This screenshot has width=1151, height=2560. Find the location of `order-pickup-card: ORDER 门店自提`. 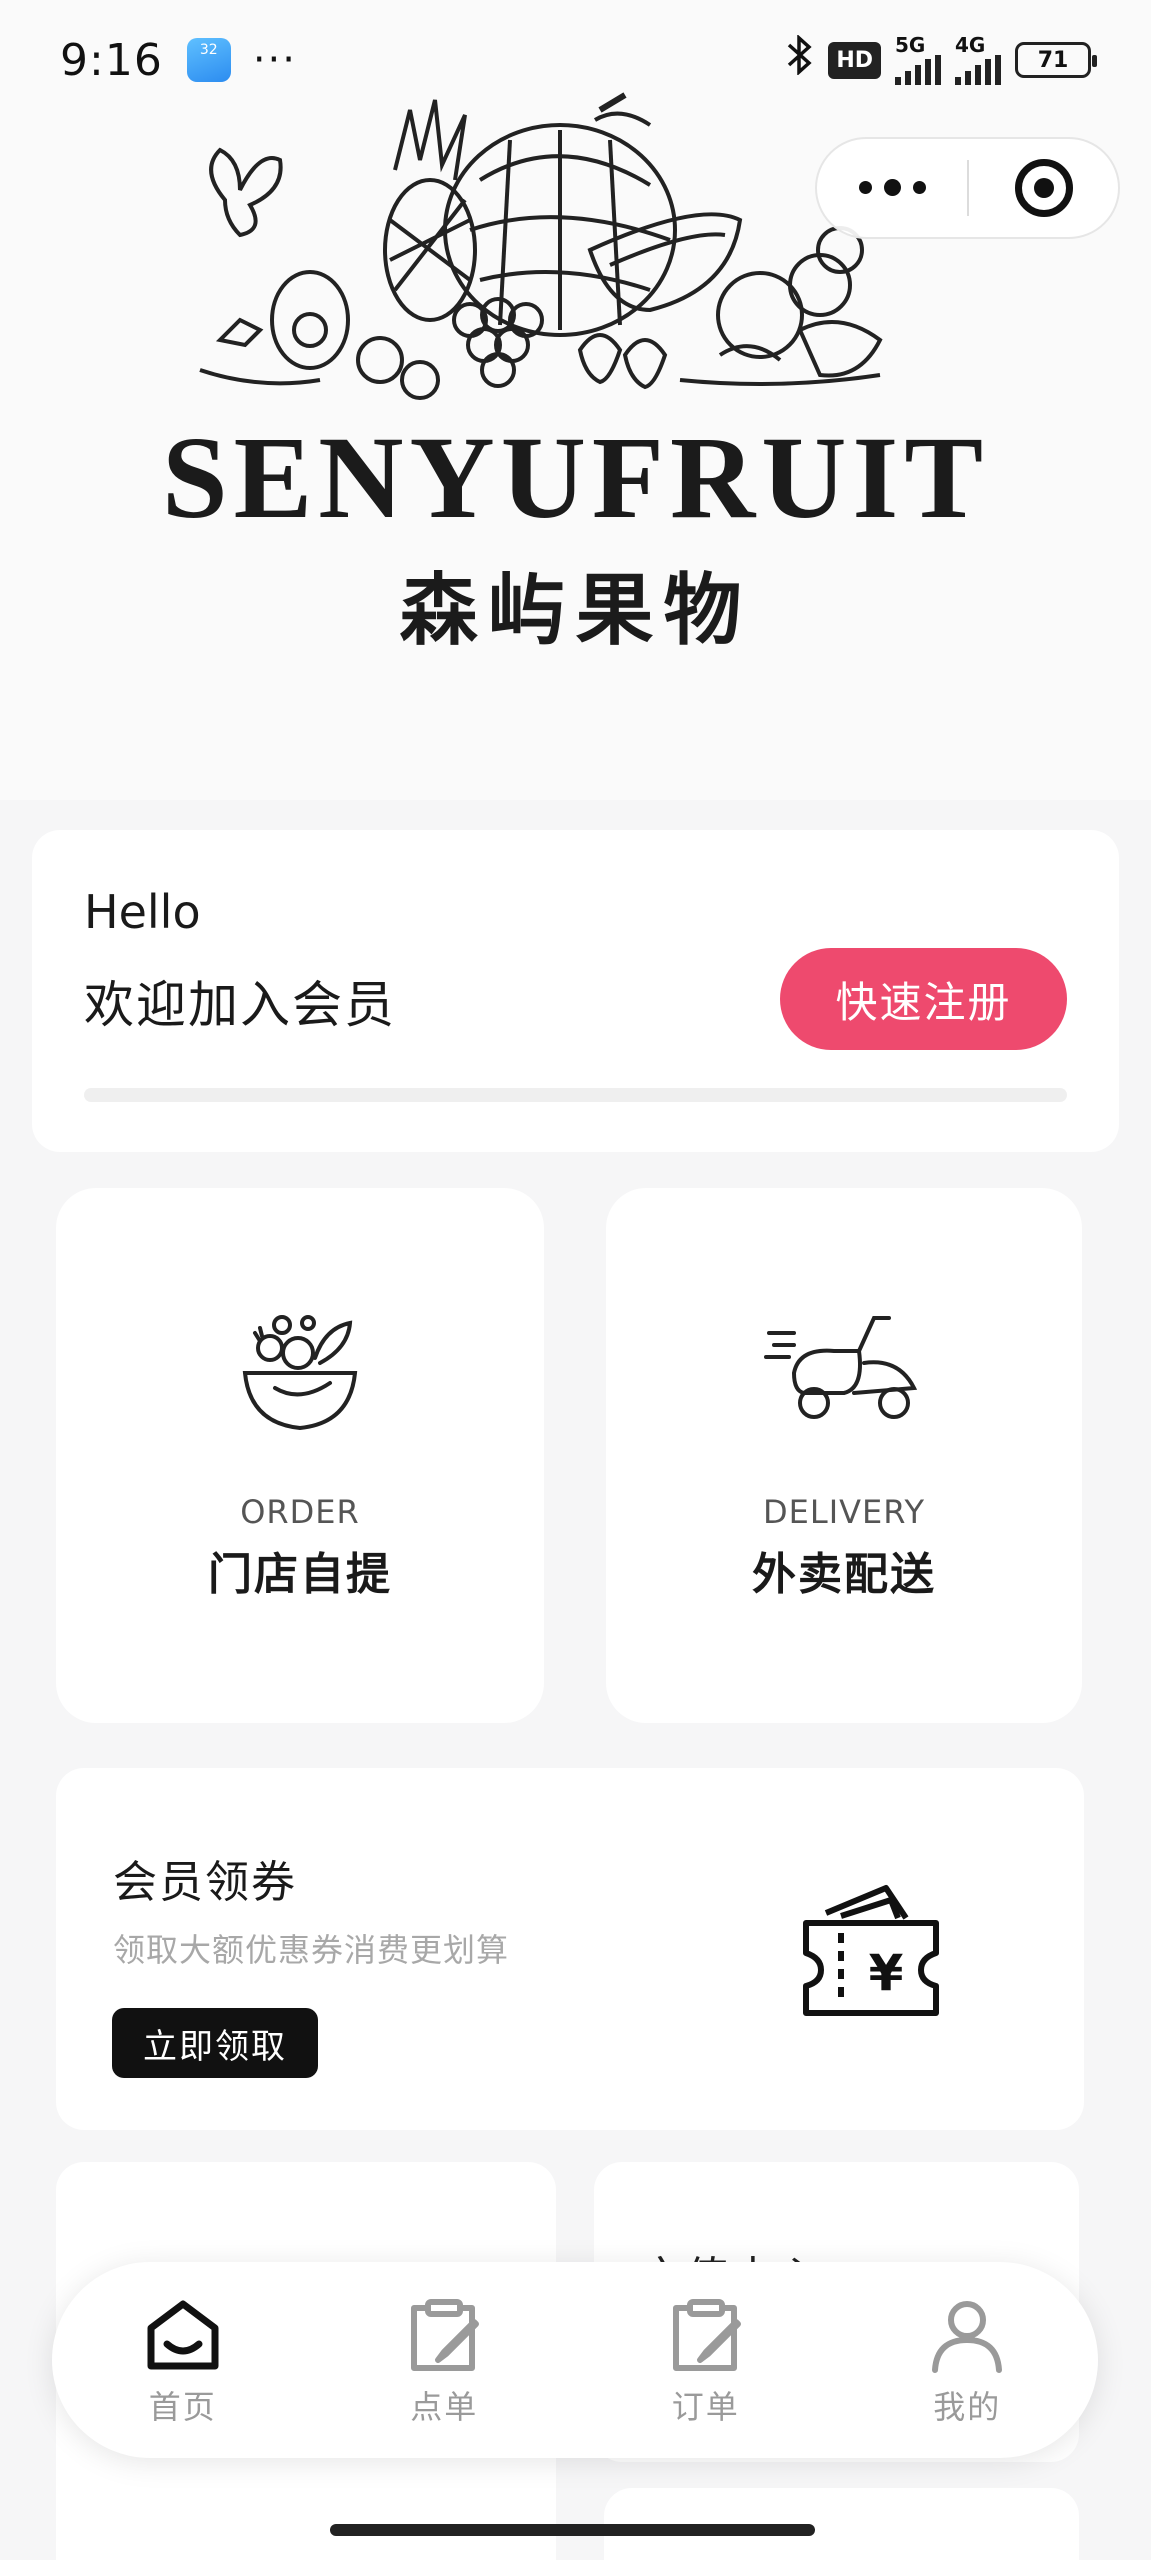

order-pickup-card: ORDER 门店自提 is located at coordinates (300, 1455).